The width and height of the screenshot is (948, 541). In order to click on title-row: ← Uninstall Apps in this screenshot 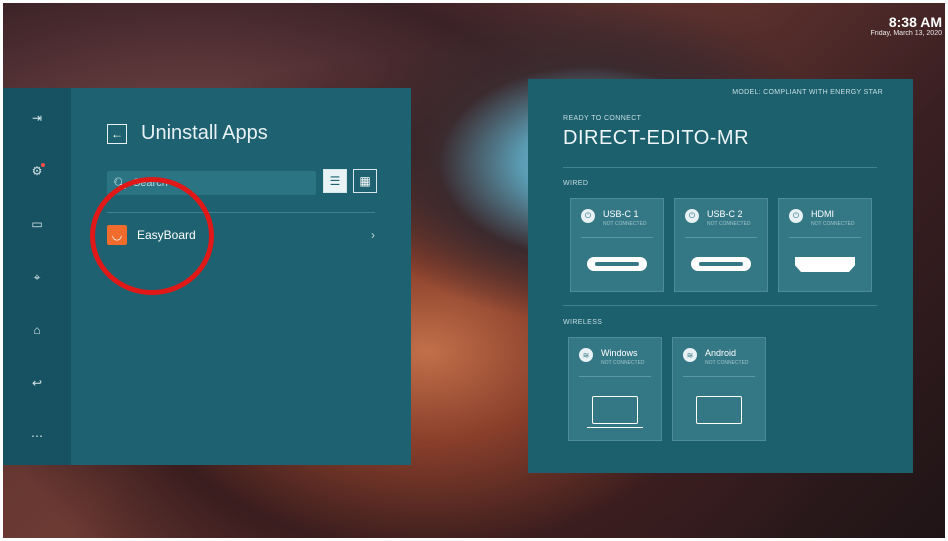, I will do `click(187, 133)`.